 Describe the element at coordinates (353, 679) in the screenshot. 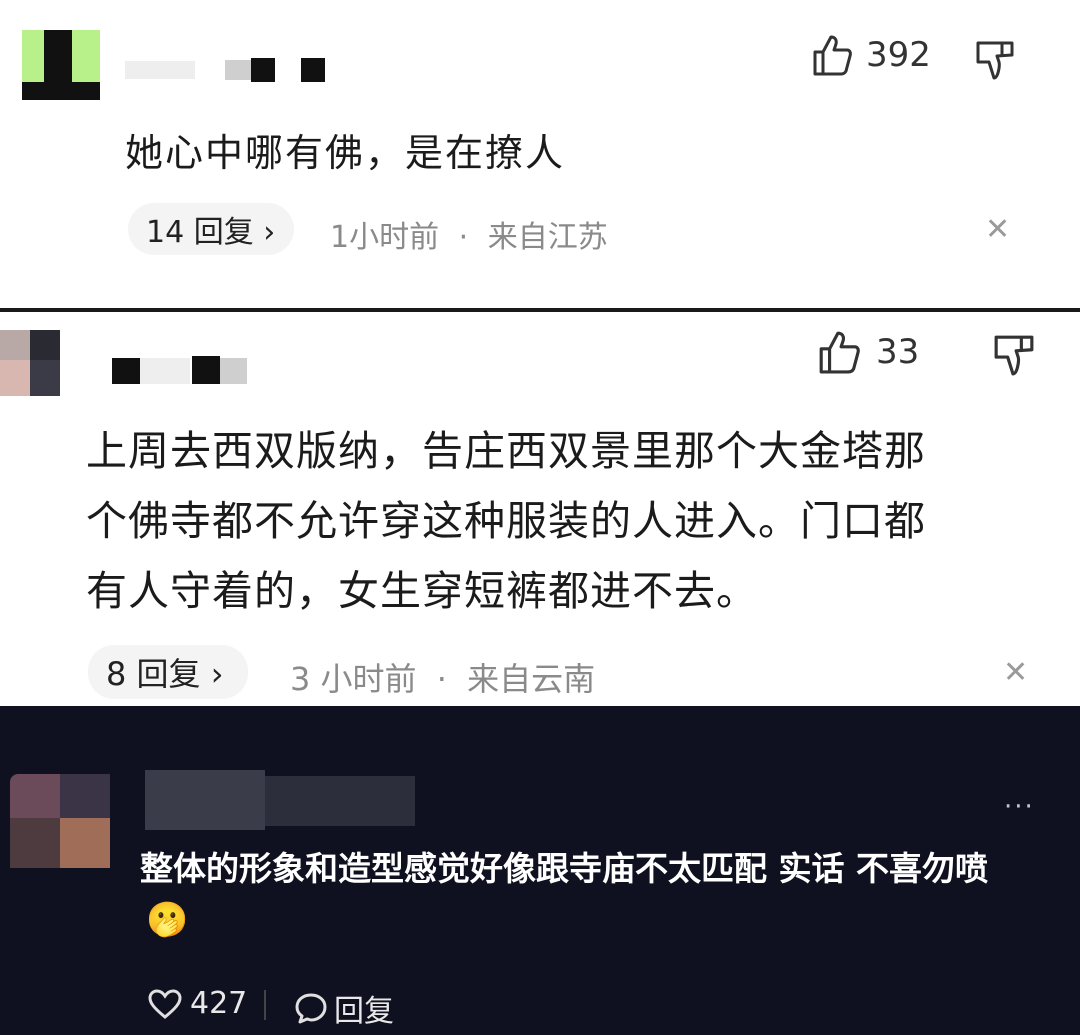

I see `timestamp: 3 小时前` at that location.